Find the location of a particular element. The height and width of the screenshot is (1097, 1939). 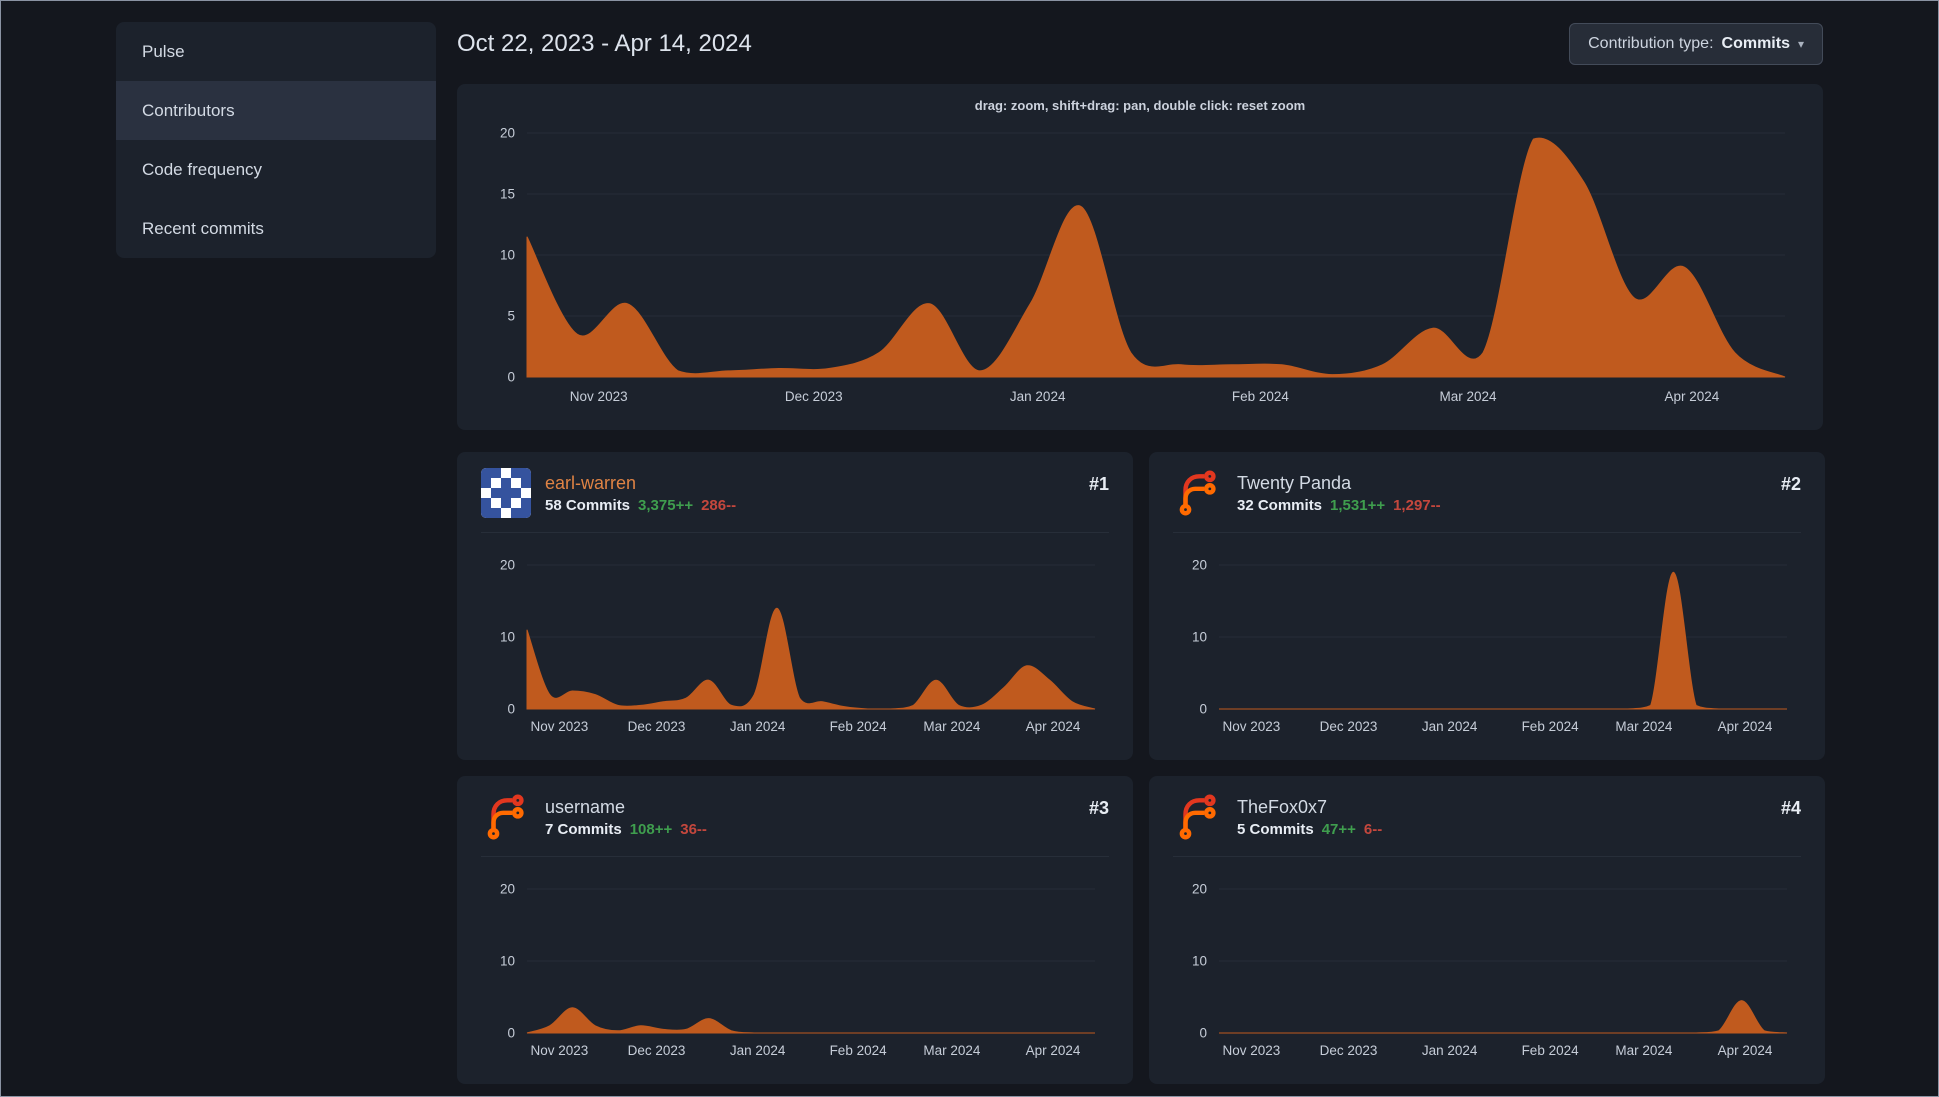

deletions-count: 6-- is located at coordinates (1373, 829).